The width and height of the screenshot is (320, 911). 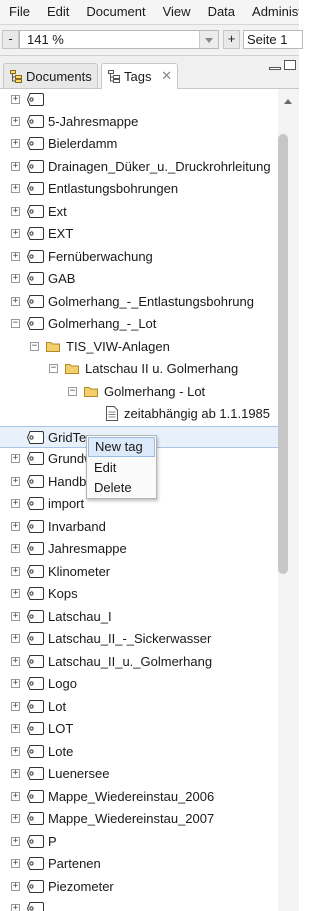 What do you see at coordinates (79, 773) in the screenshot?
I see `tree-row-label: Luenersee` at bounding box center [79, 773].